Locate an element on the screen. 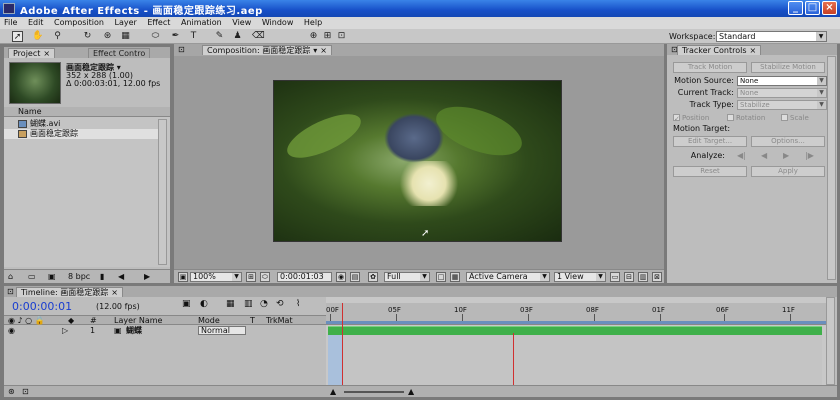 The image size is (840, 400). mask-tool-icon: ⬭ is located at coordinates (155, 36).